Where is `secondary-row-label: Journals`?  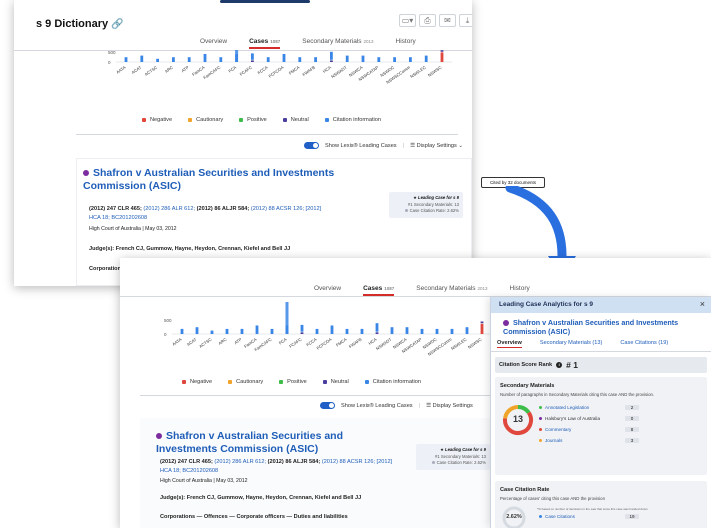 secondary-row-label: Journals is located at coordinates (585, 440).